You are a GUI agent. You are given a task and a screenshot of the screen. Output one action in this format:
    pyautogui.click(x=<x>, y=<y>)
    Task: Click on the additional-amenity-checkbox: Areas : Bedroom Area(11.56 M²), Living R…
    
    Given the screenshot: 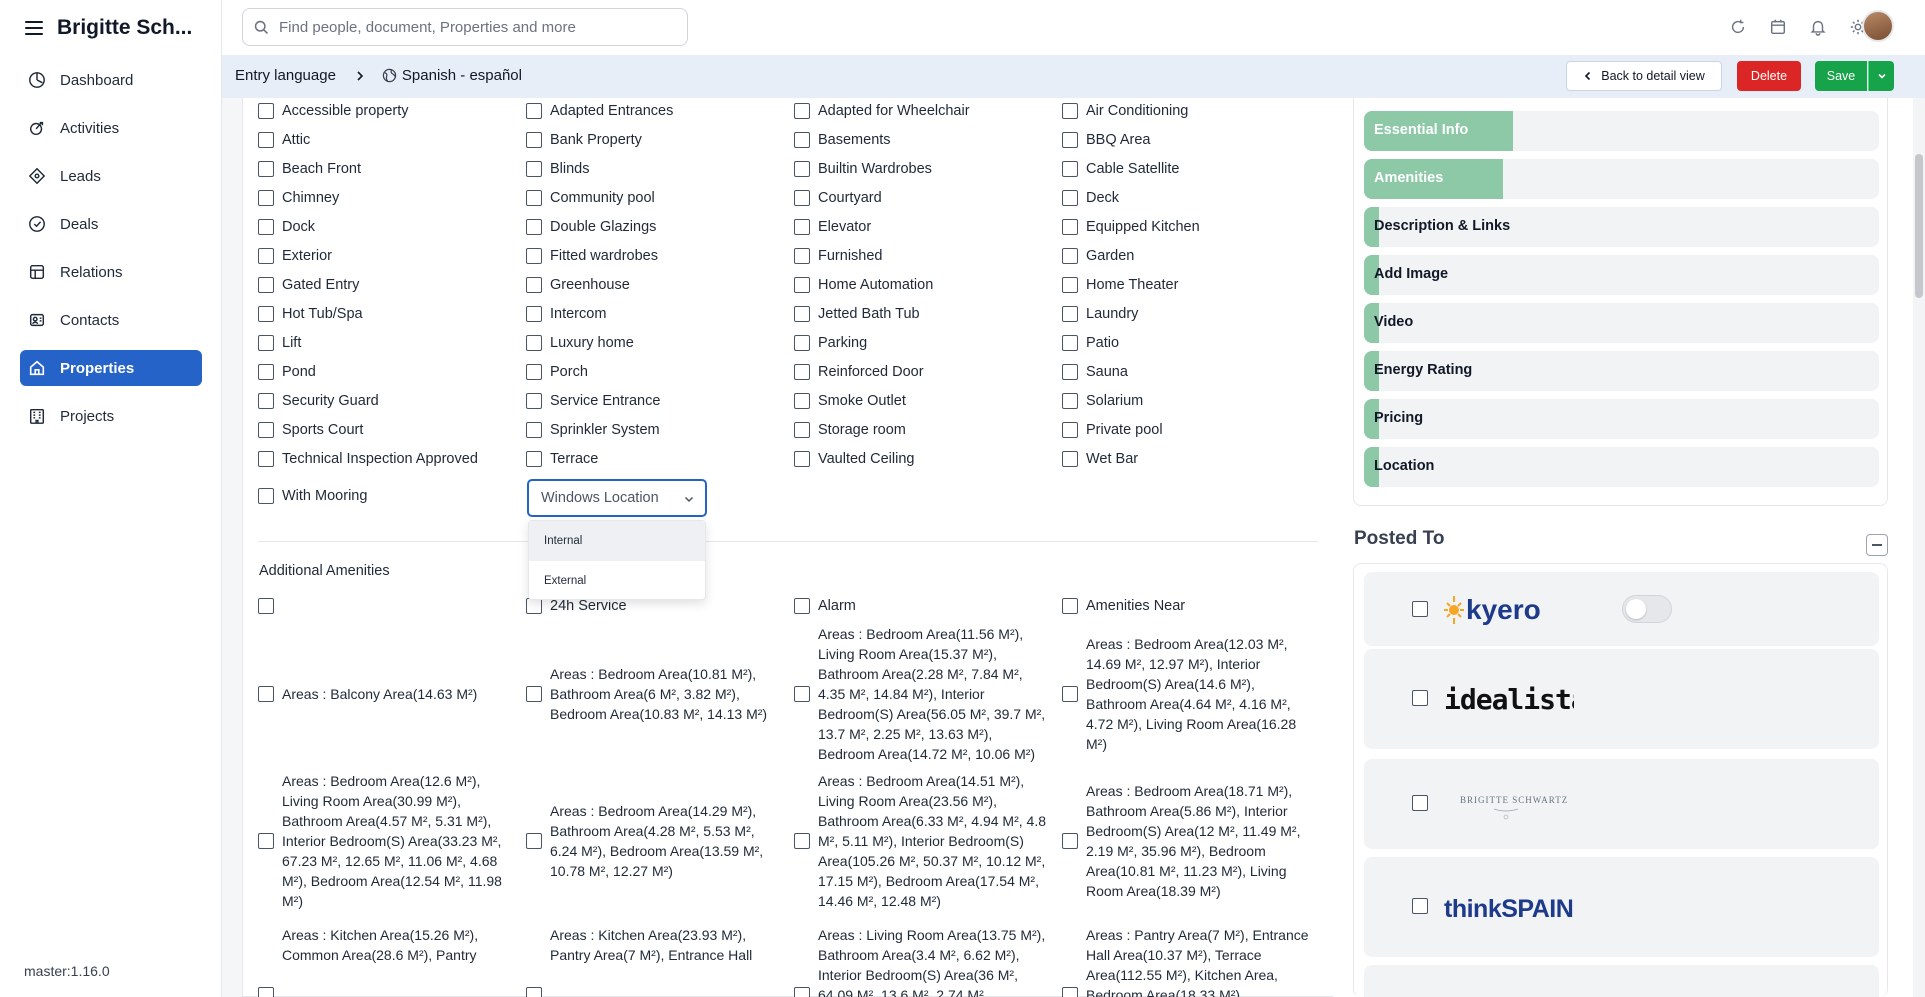 What is the action you would take?
    pyautogui.click(x=922, y=694)
    